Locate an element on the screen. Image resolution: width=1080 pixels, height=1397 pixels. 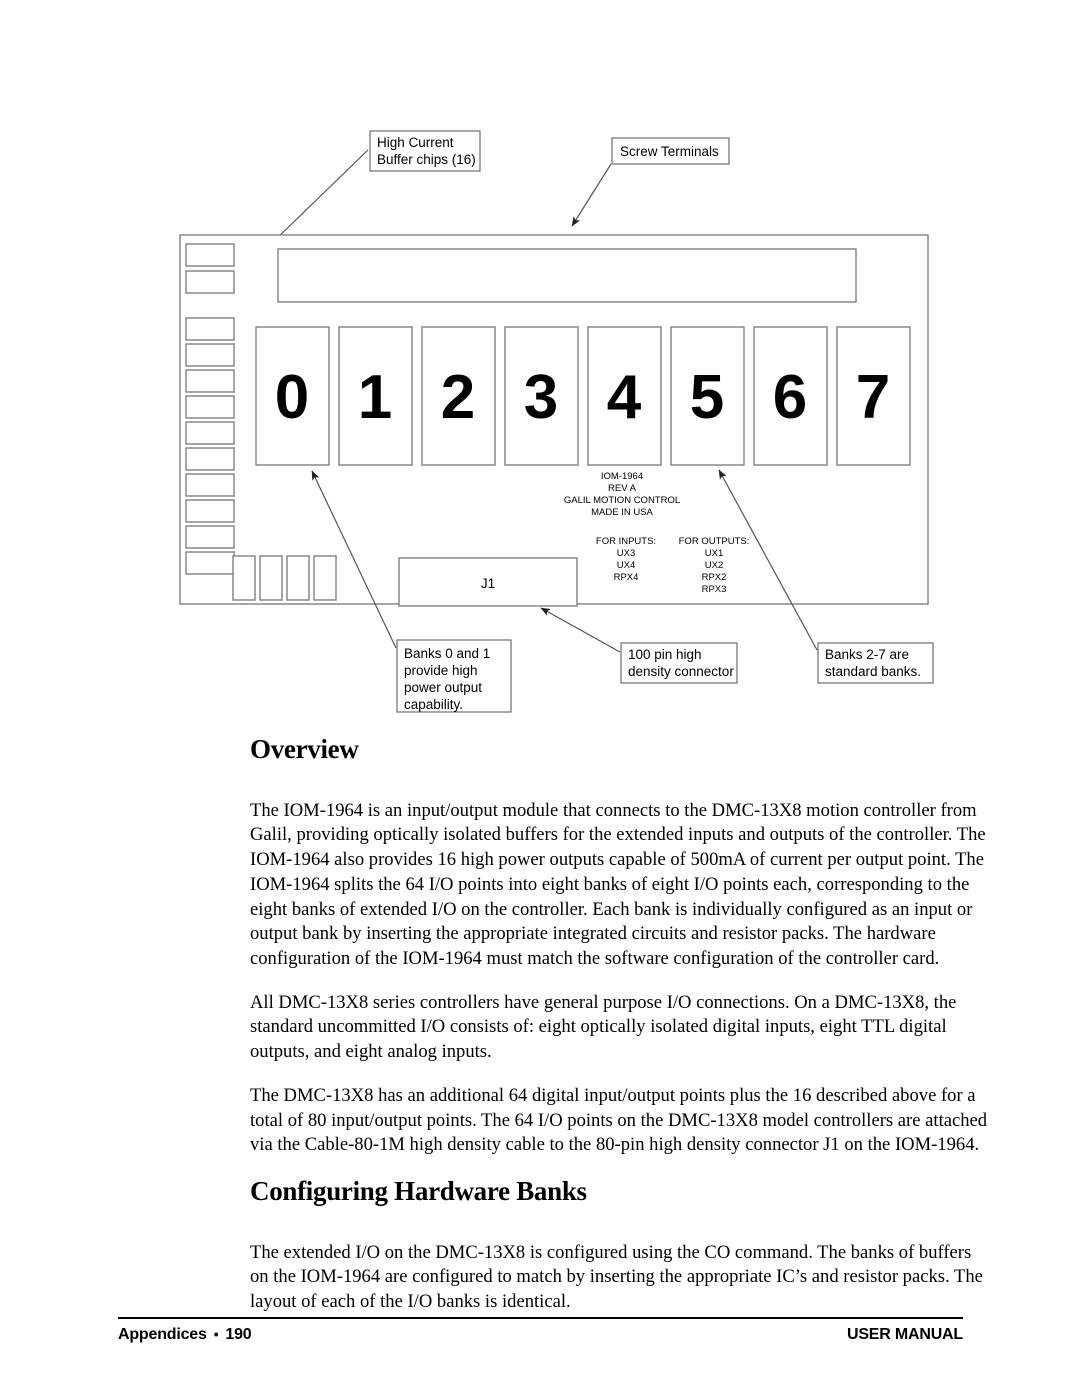
callout-banks01-line2: provide high is located at coordinates (441, 670).